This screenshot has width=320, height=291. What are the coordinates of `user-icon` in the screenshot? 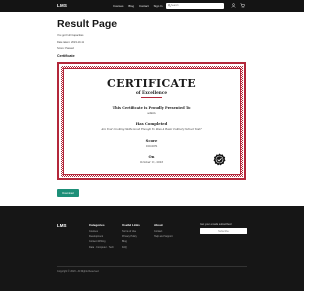 It's located at (233, 5).